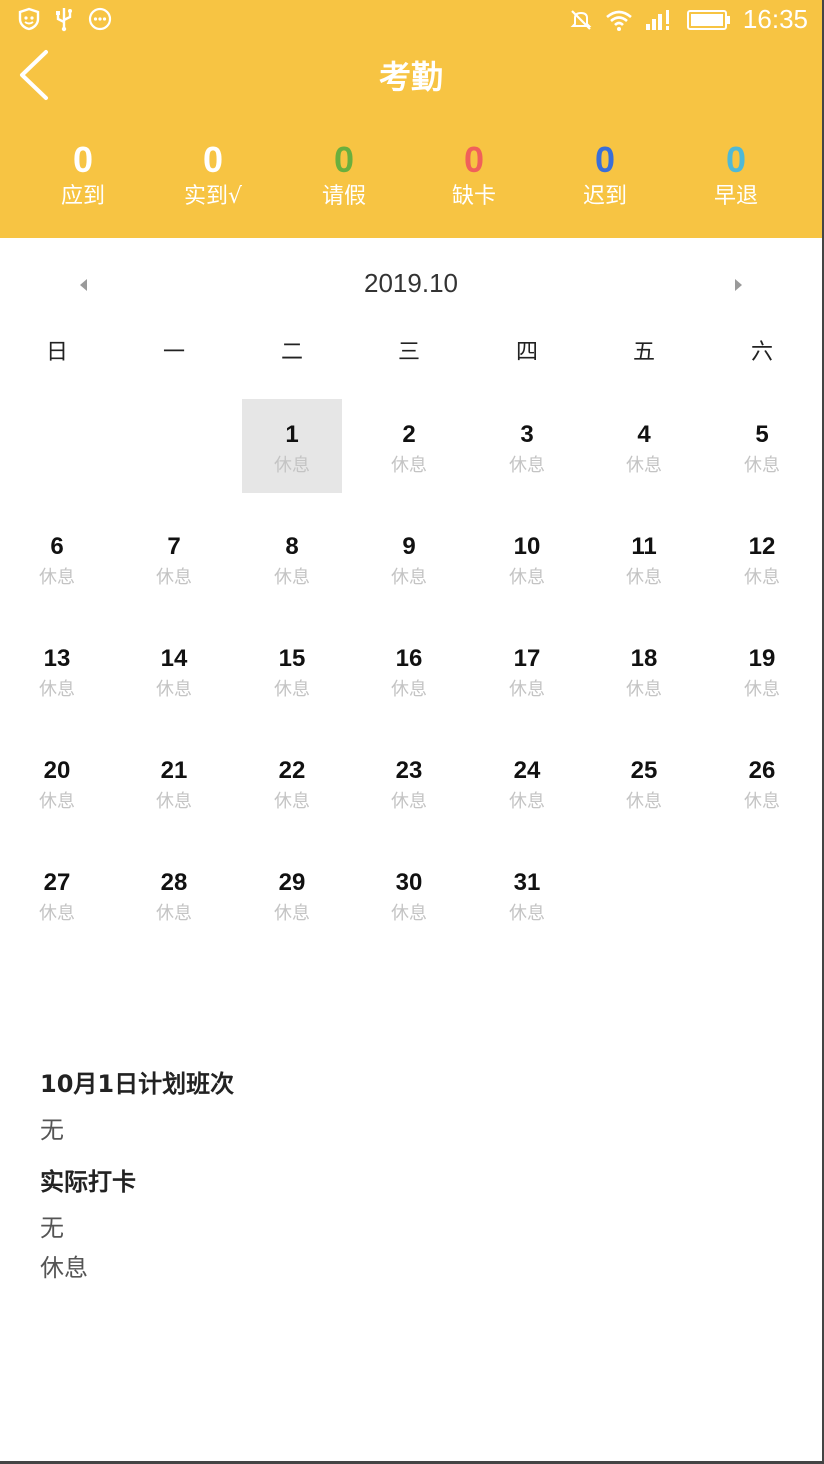 Image resolution: width=824 pixels, height=1464 pixels. I want to click on weekday-label: 三, so click(408, 352).